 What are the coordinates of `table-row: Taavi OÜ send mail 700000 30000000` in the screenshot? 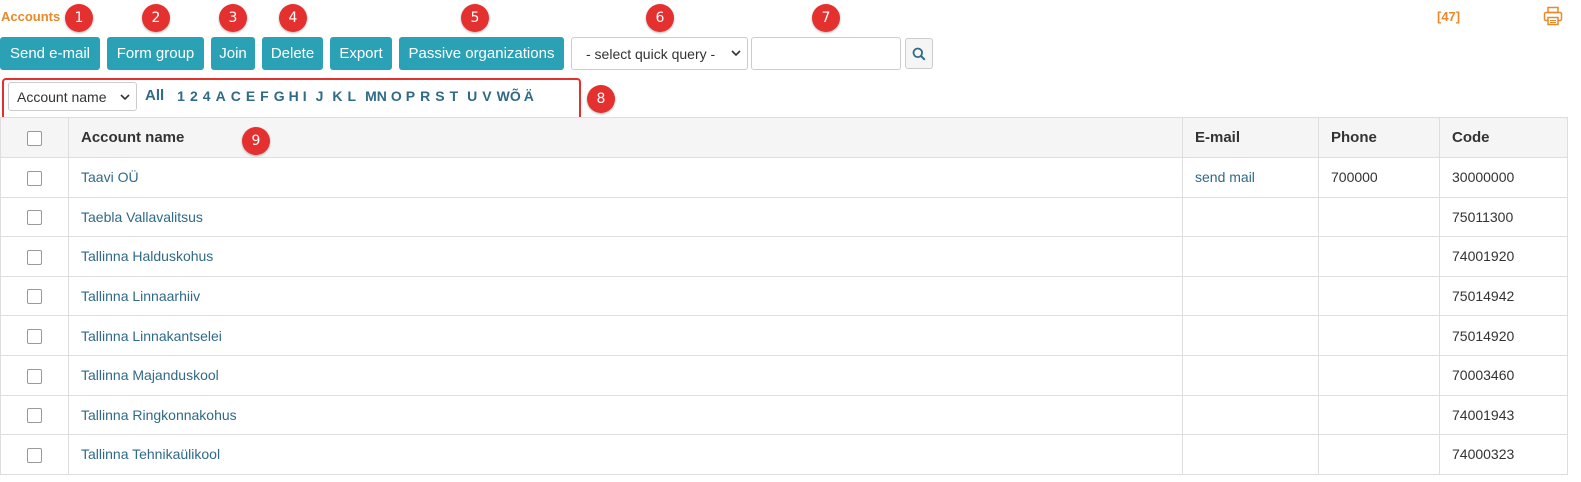 It's located at (784, 177).